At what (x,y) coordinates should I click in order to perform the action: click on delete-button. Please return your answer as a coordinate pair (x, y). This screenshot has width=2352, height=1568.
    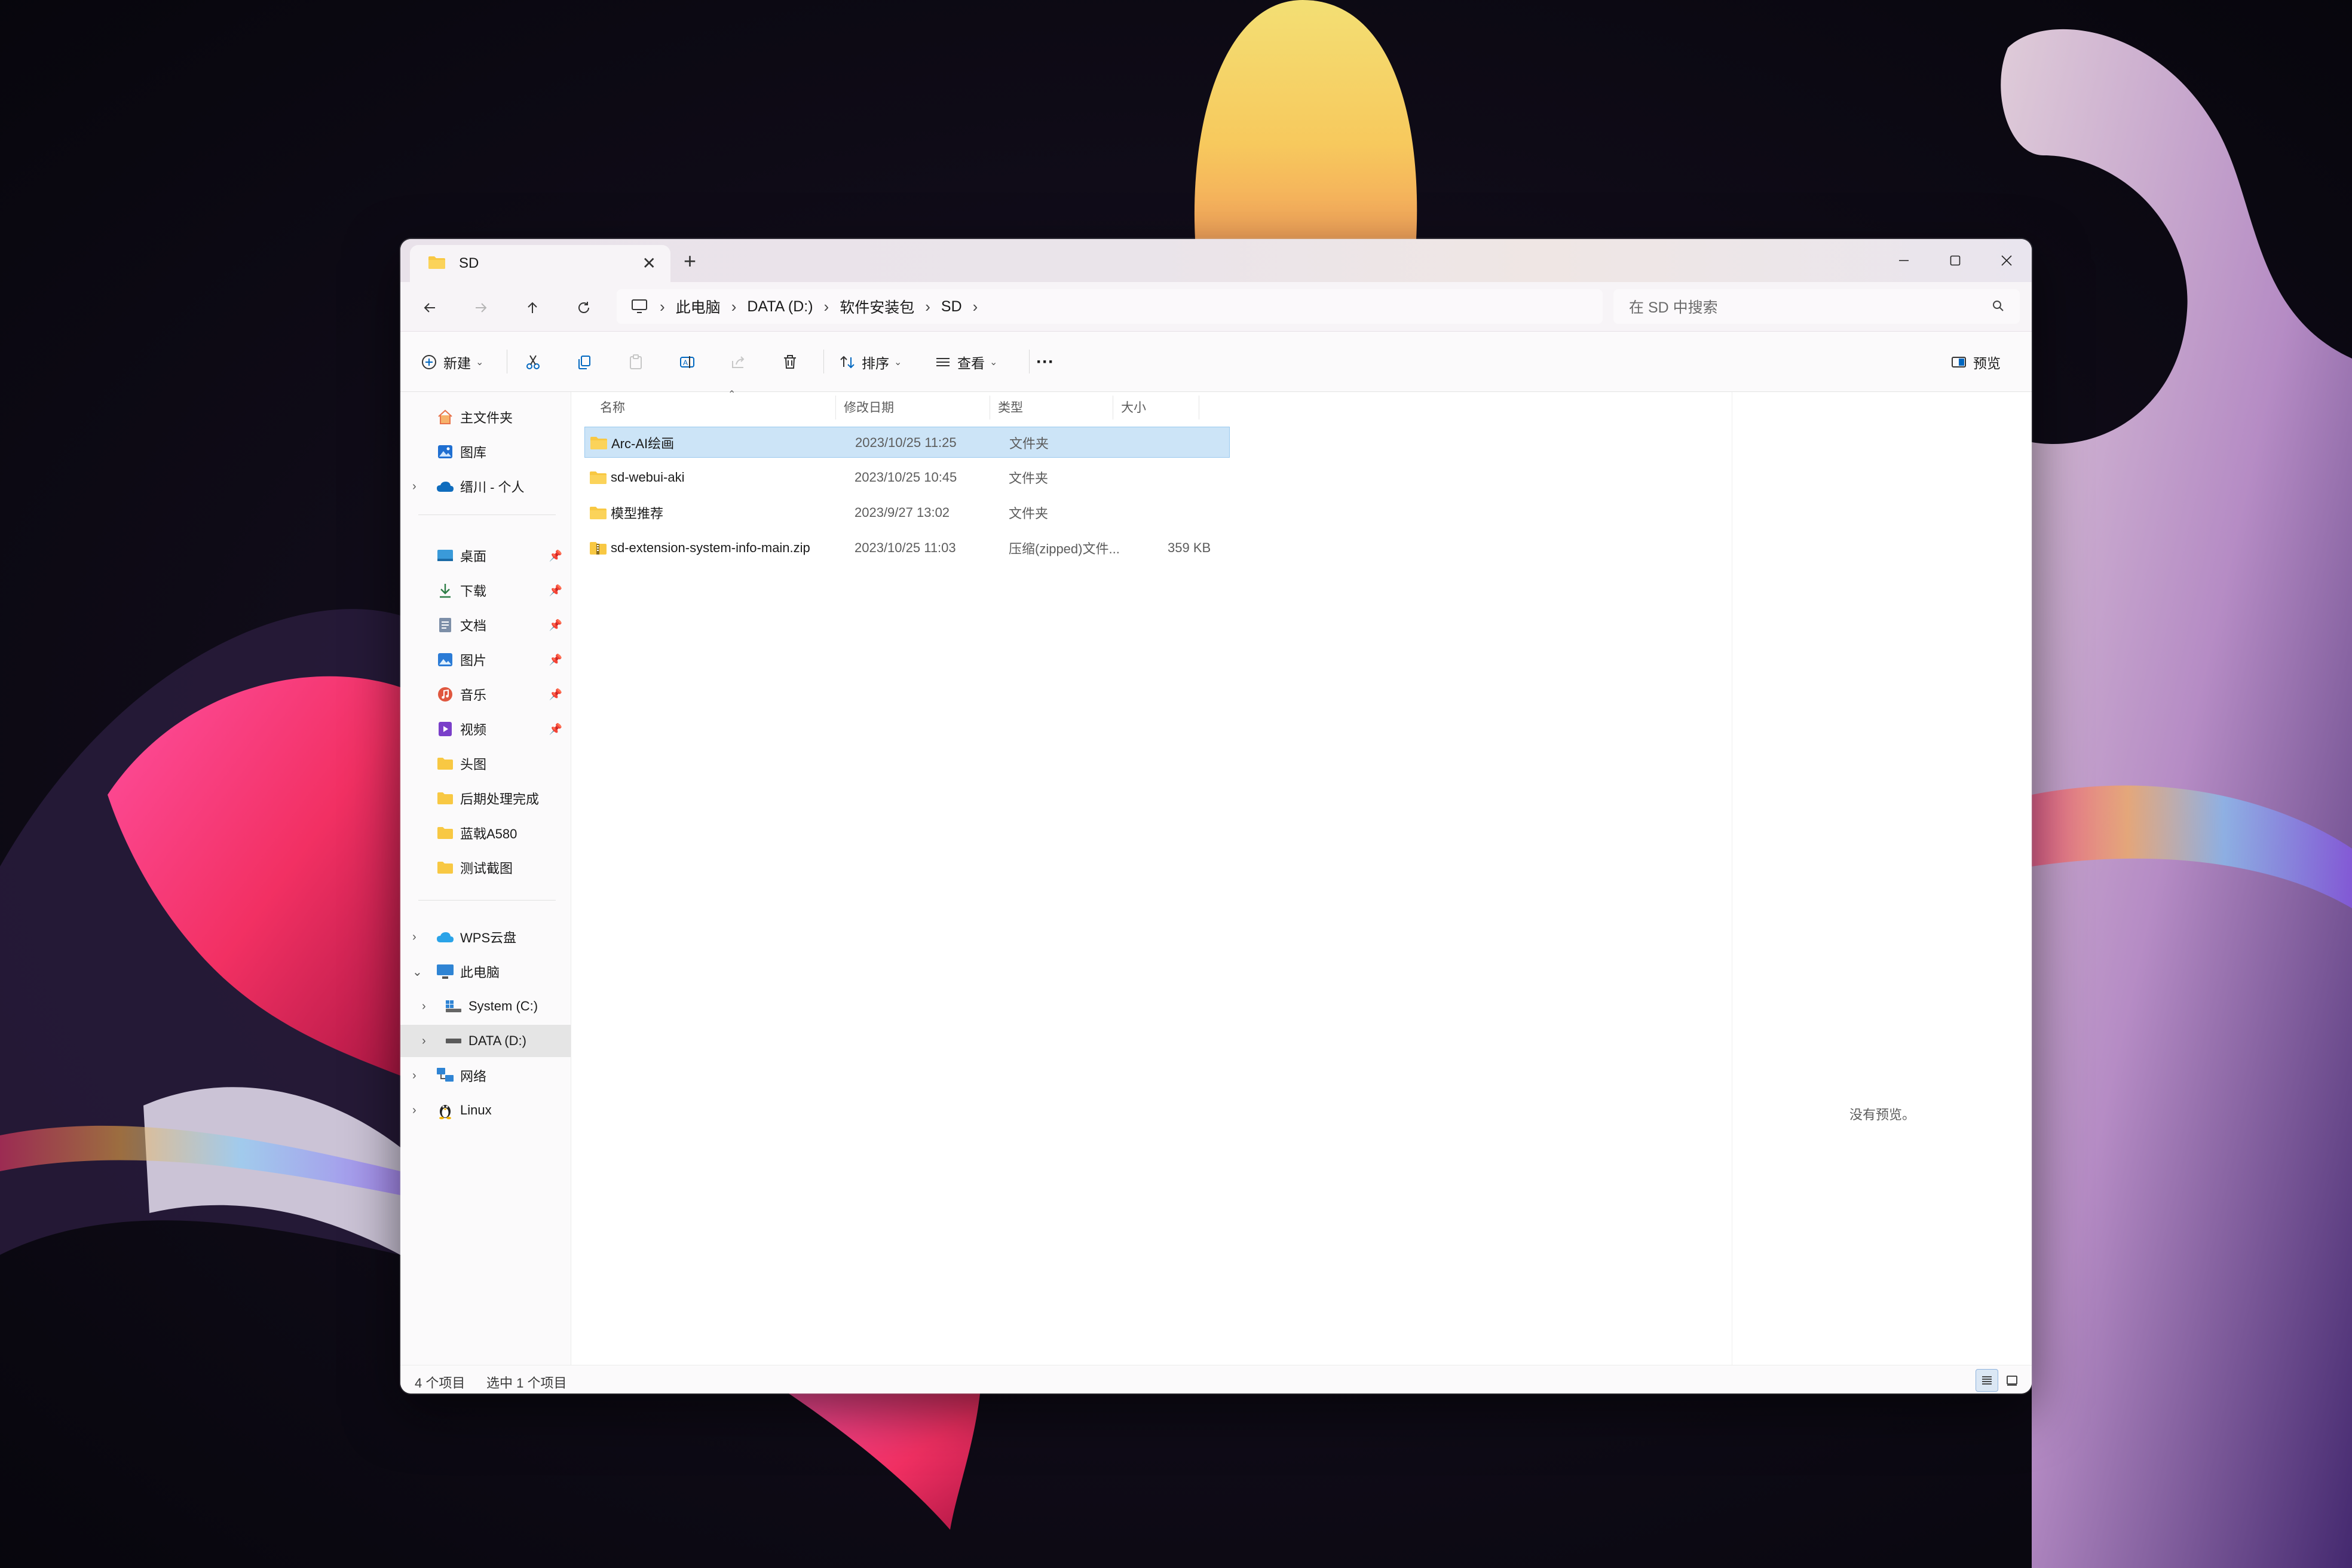
    Looking at the image, I should click on (790, 362).